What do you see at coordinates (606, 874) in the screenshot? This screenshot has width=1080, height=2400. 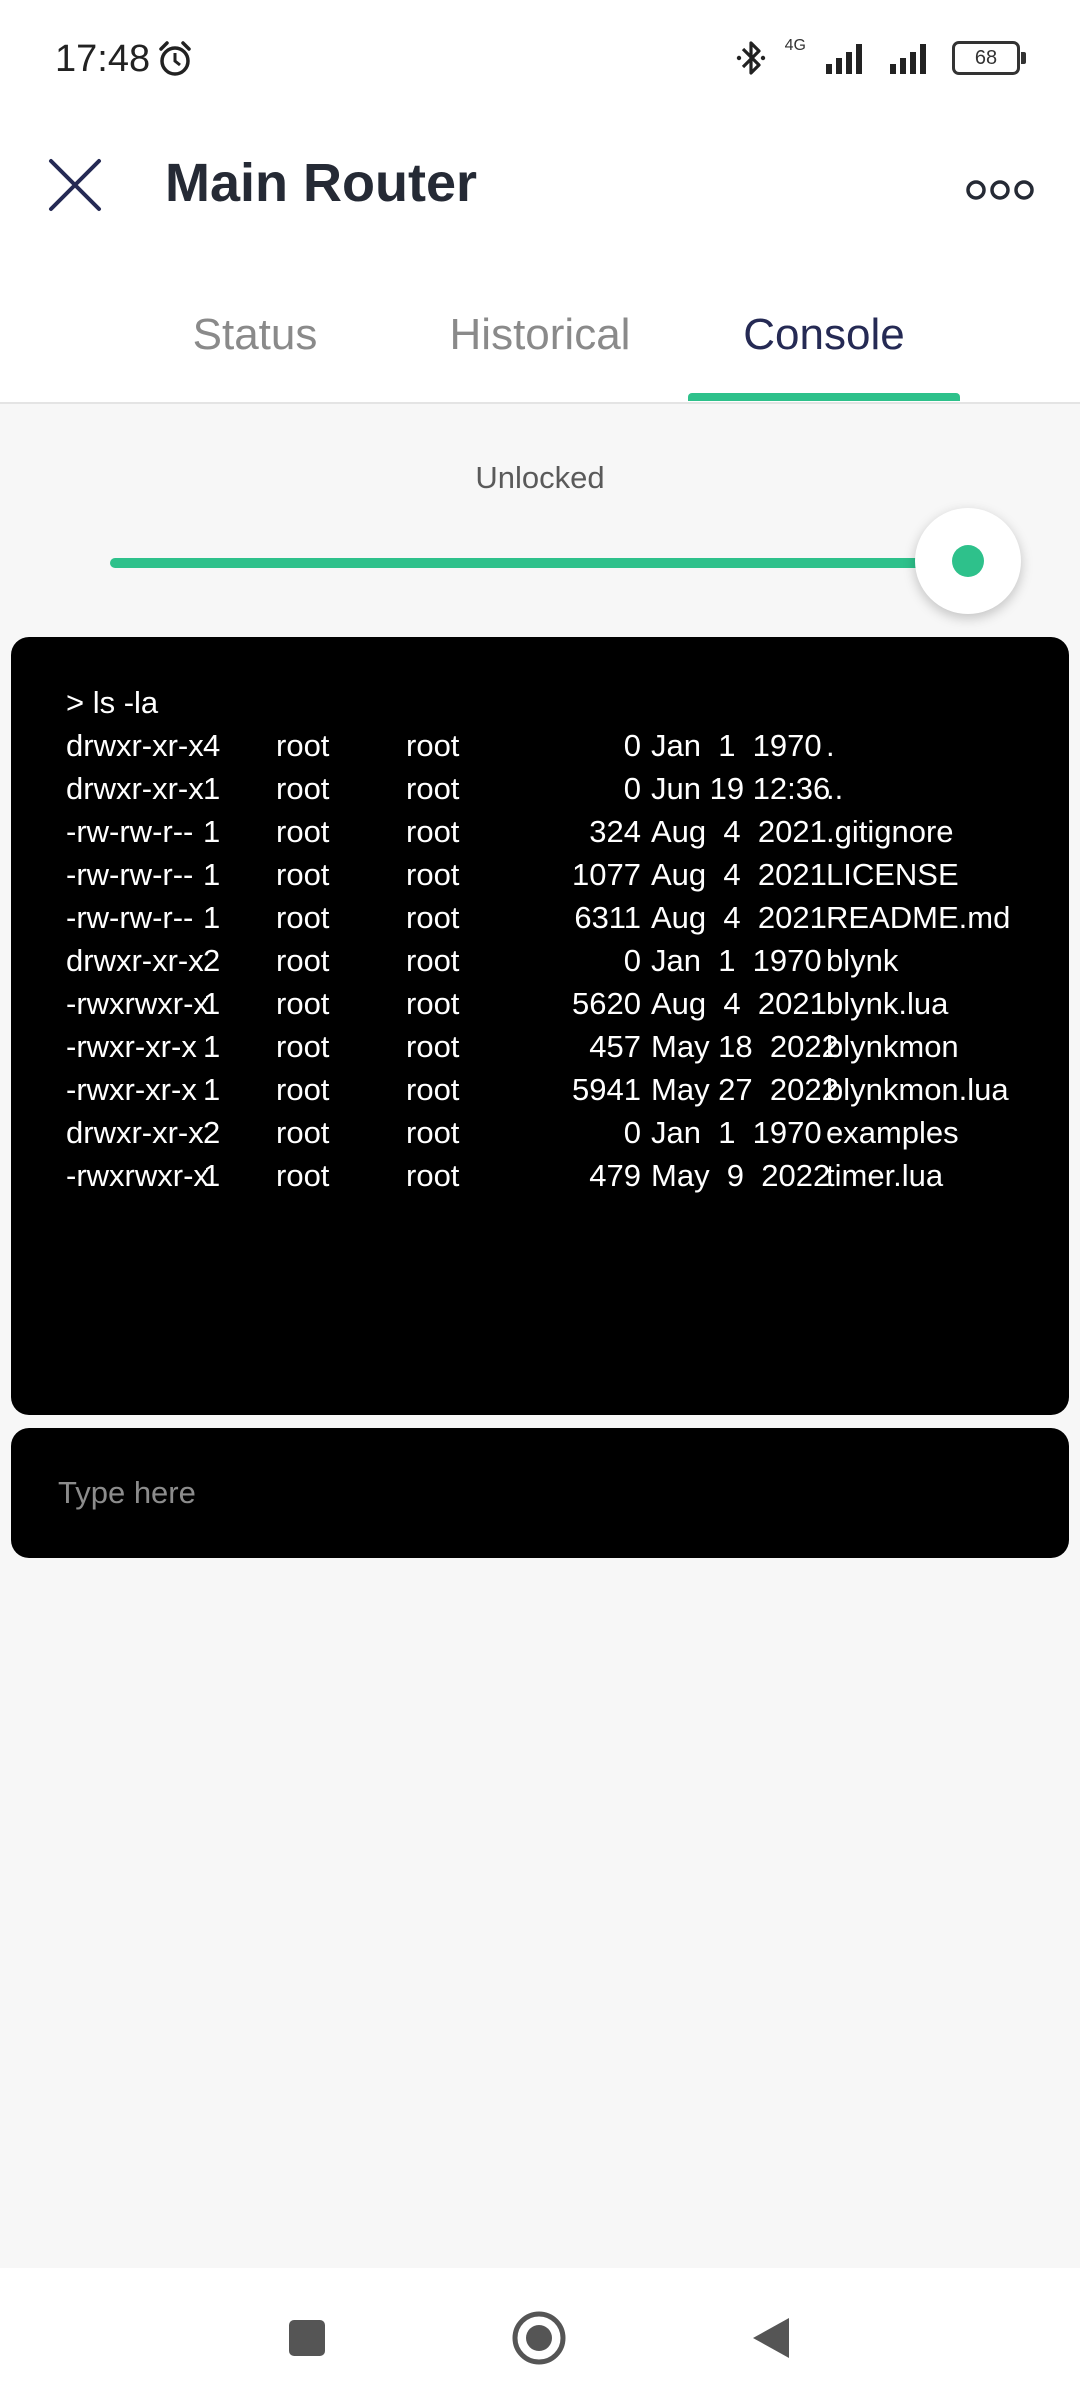 I see `entry-size: 1077` at bounding box center [606, 874].